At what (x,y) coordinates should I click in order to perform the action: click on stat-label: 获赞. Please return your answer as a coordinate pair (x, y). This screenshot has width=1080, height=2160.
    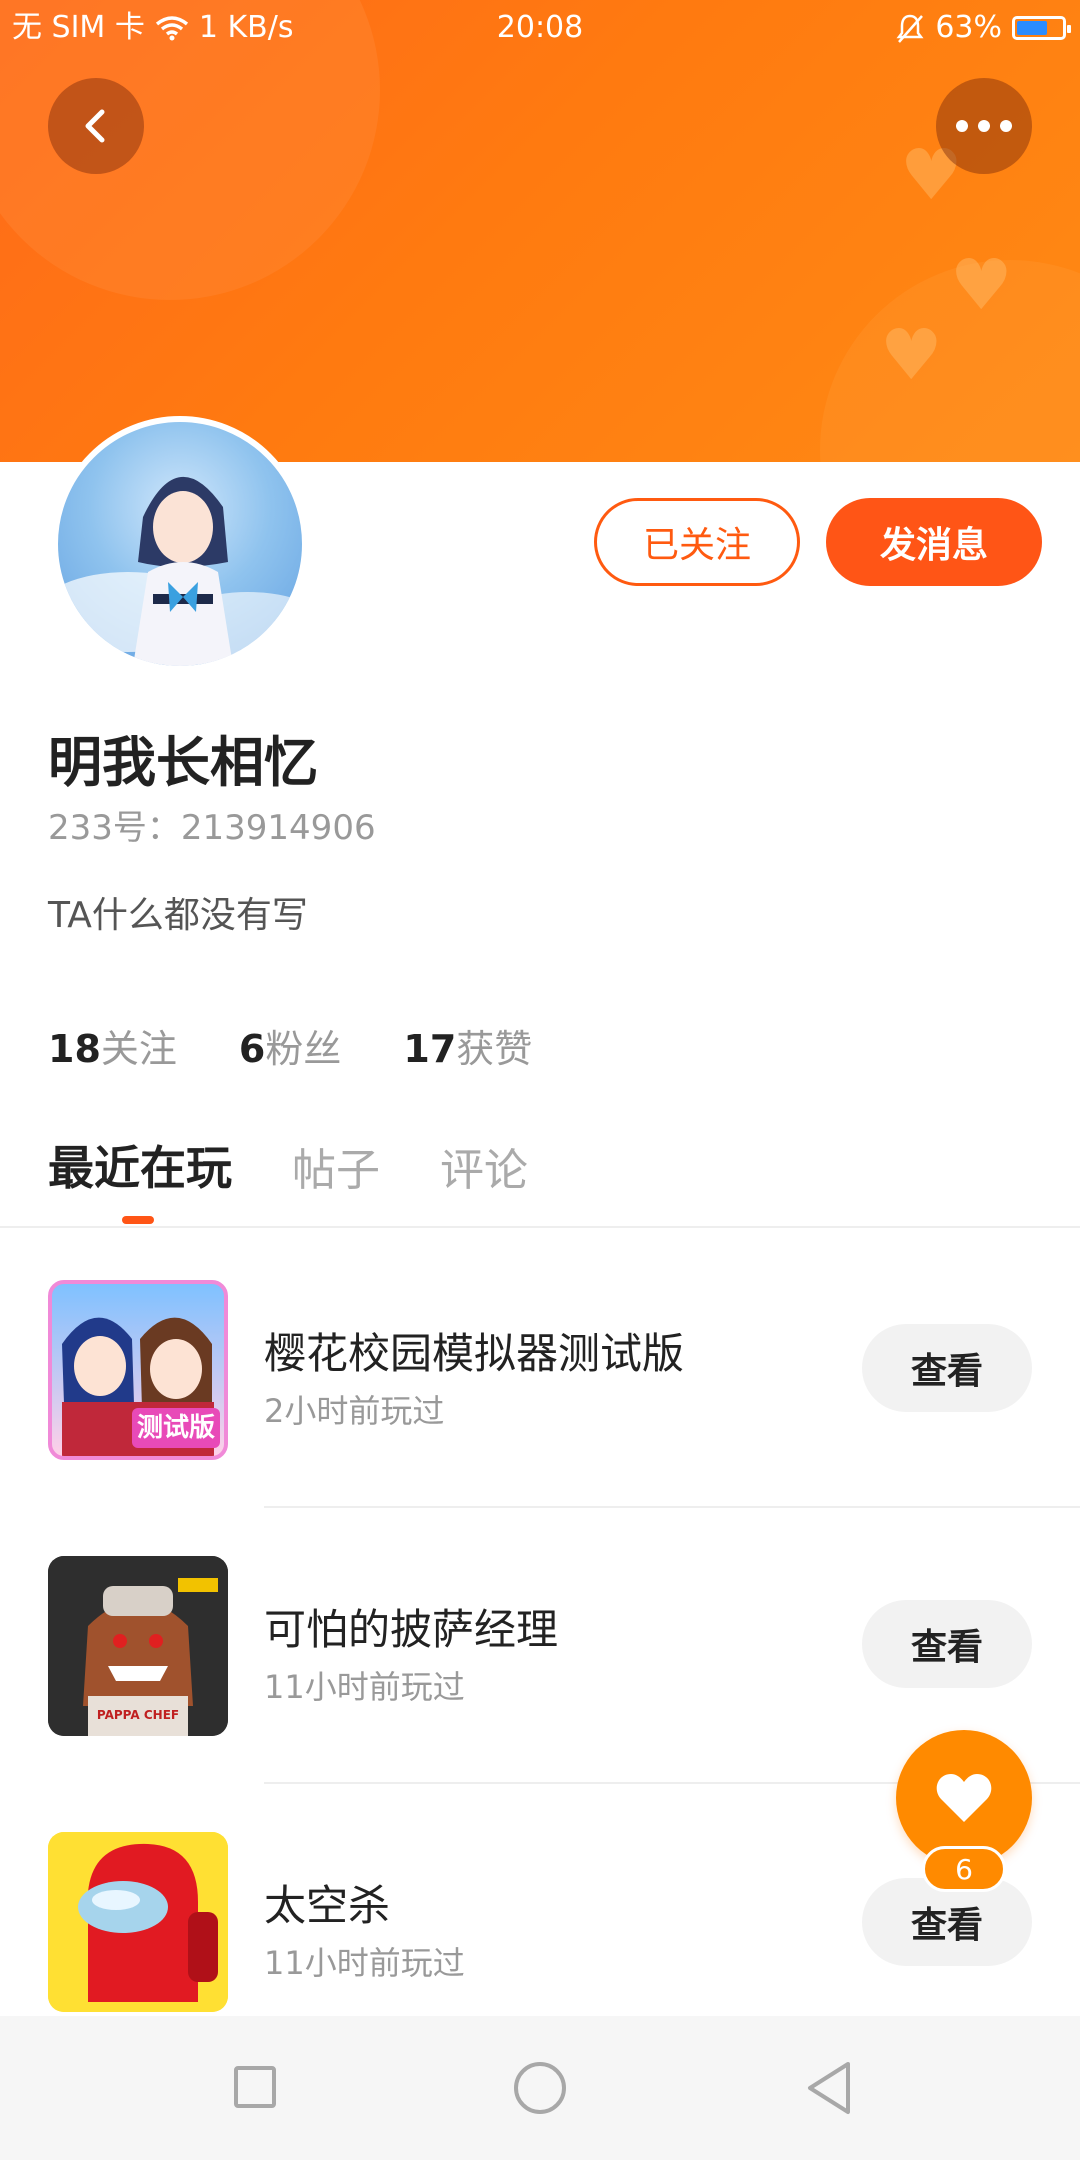
    Looking at the image, I should click on (494, 1049).